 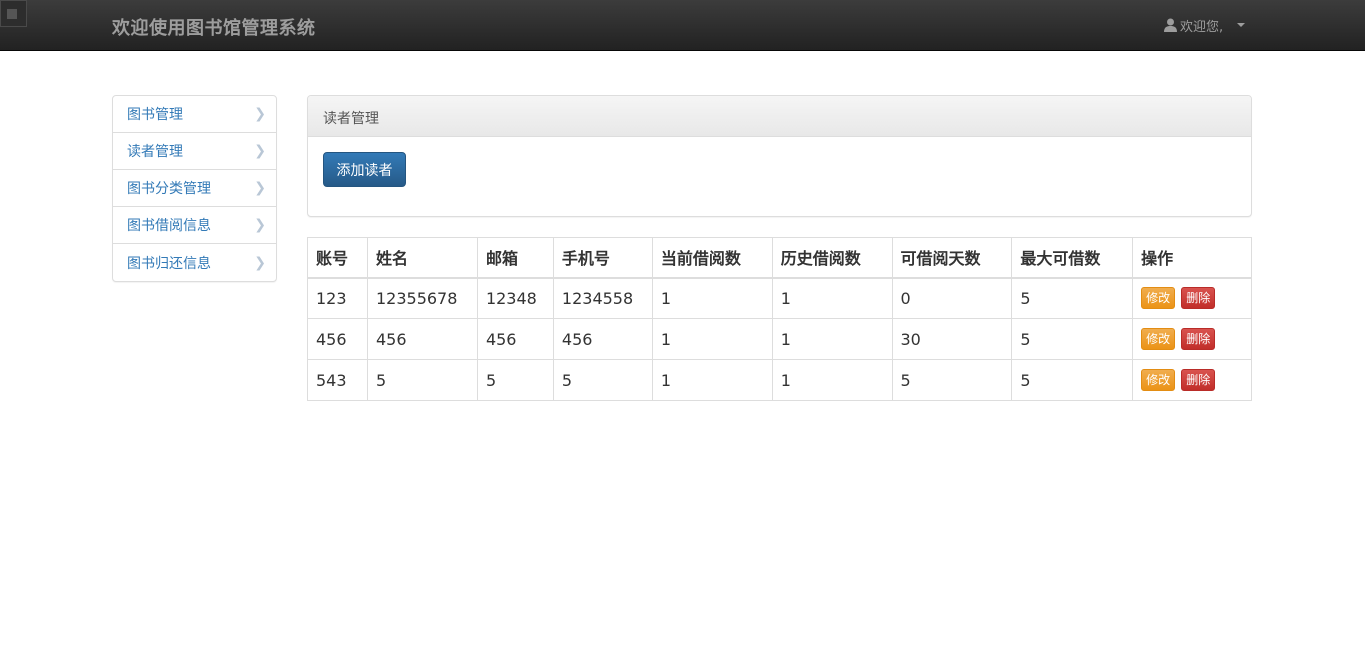 What do you see at coordinates (337, 258) in the screenshot?
I see `column-header-account: 账号` at bounding box center [337, 258].